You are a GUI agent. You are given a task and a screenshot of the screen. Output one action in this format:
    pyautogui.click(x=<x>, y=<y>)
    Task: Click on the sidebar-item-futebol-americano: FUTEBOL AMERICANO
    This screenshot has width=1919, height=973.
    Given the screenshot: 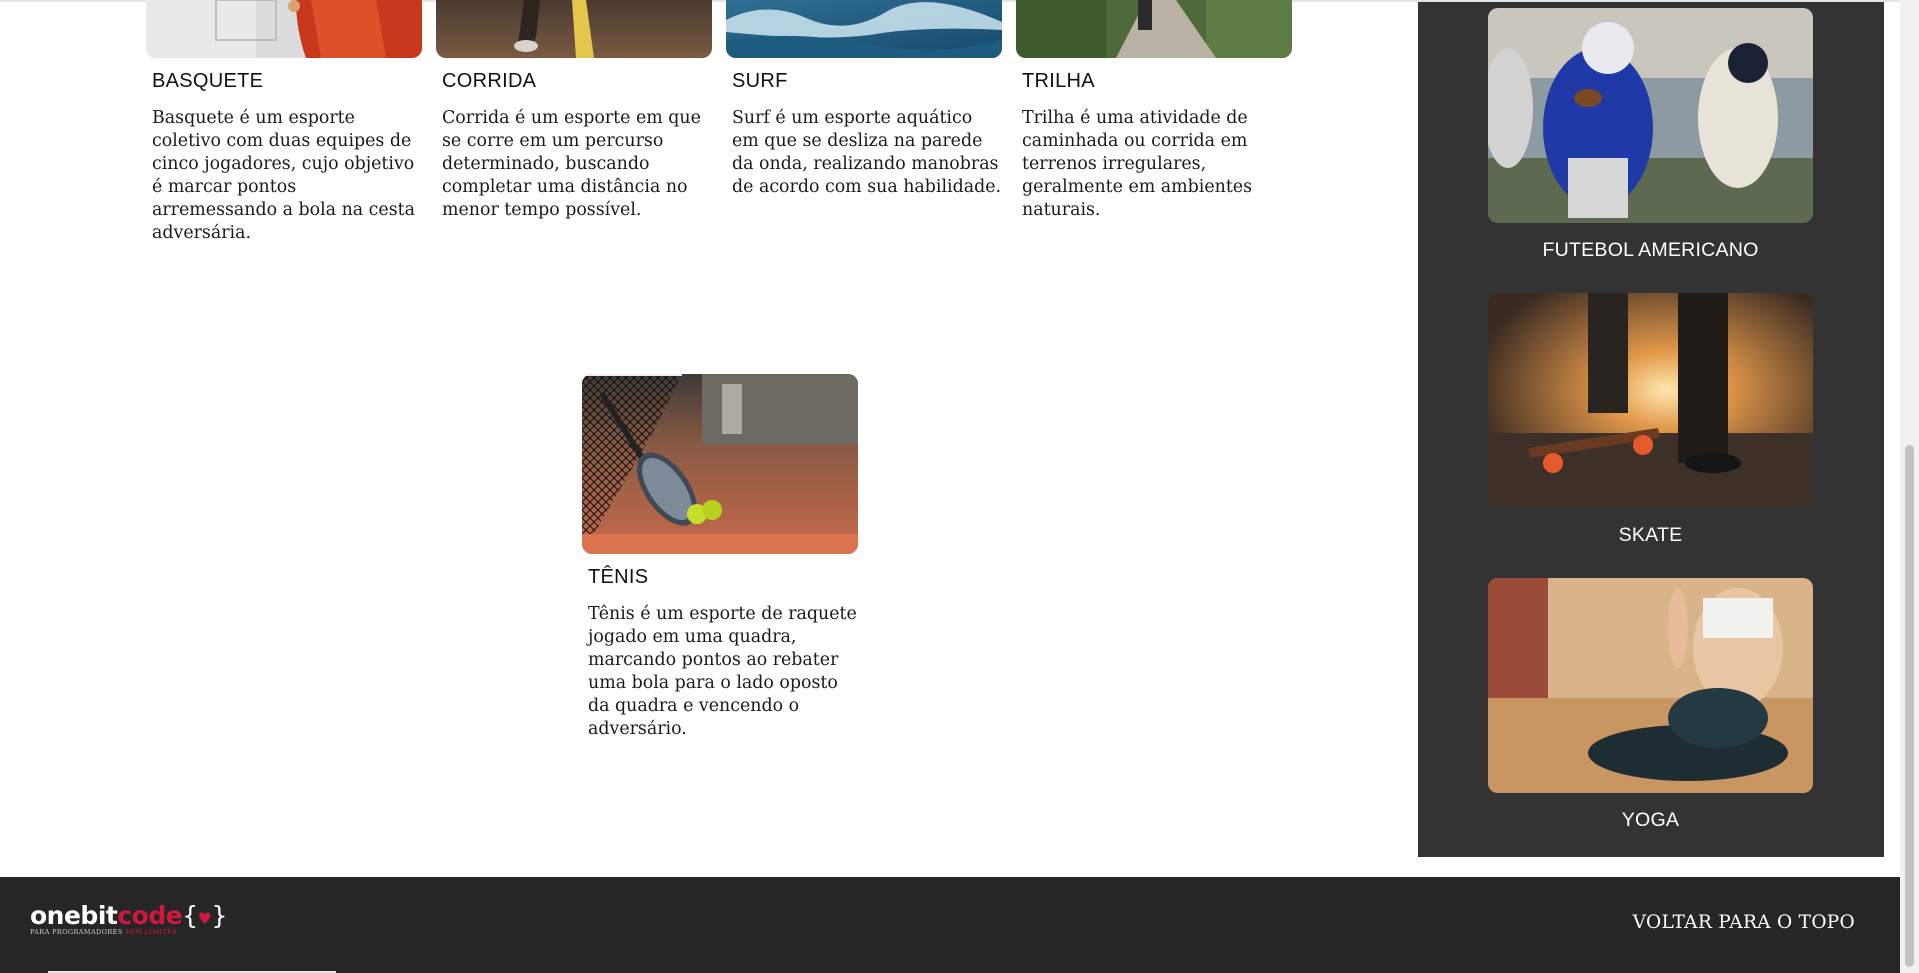 What is the action you would take?
    pyautogui.click(x=1650, y=135)
    